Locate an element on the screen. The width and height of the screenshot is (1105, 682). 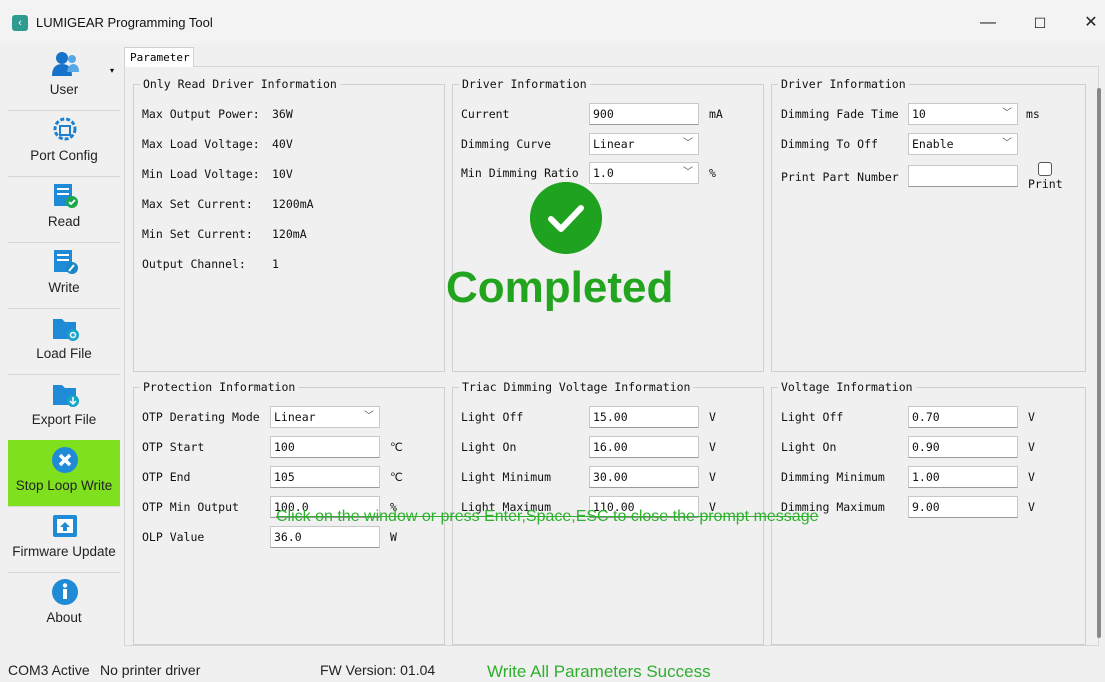
field-value: 1 is located at coordinates (275, 264).